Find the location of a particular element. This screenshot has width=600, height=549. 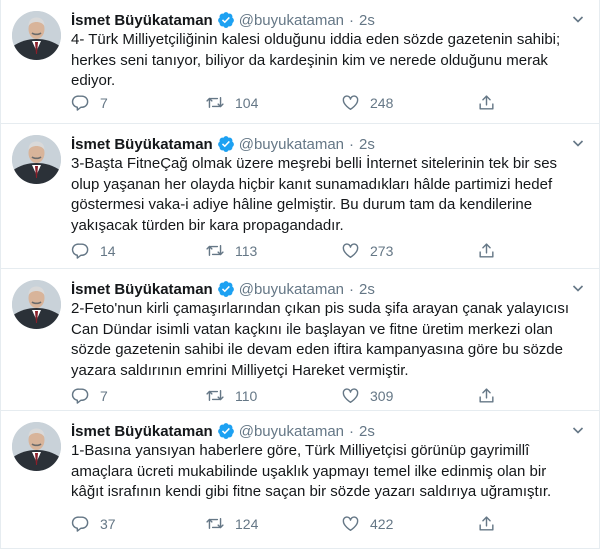

retweet-button: 113 is located at coordinates (231, 250).